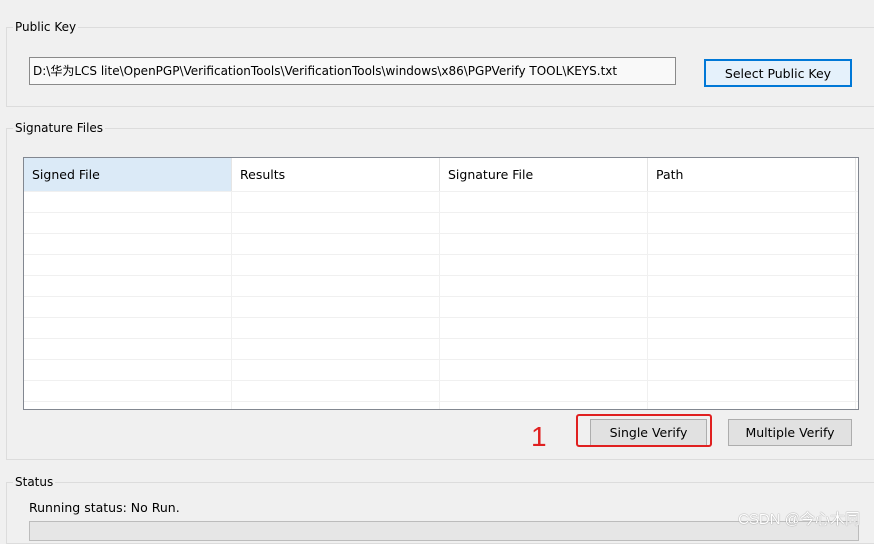 This screenshot has width=874, height=544. Describe the element at coordinates (336, 174) in the screenshot. I see `column-header-results: Results` at that location.